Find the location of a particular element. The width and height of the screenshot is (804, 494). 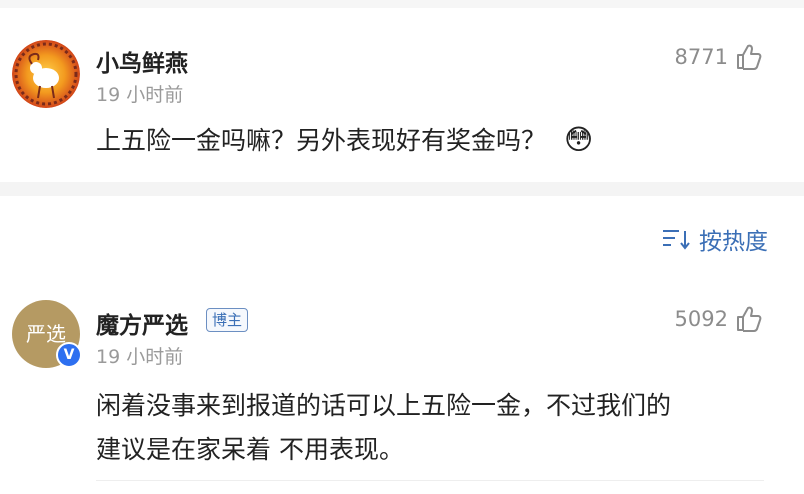

blogger-badge: 博主 is located at coordinates (227, 320).